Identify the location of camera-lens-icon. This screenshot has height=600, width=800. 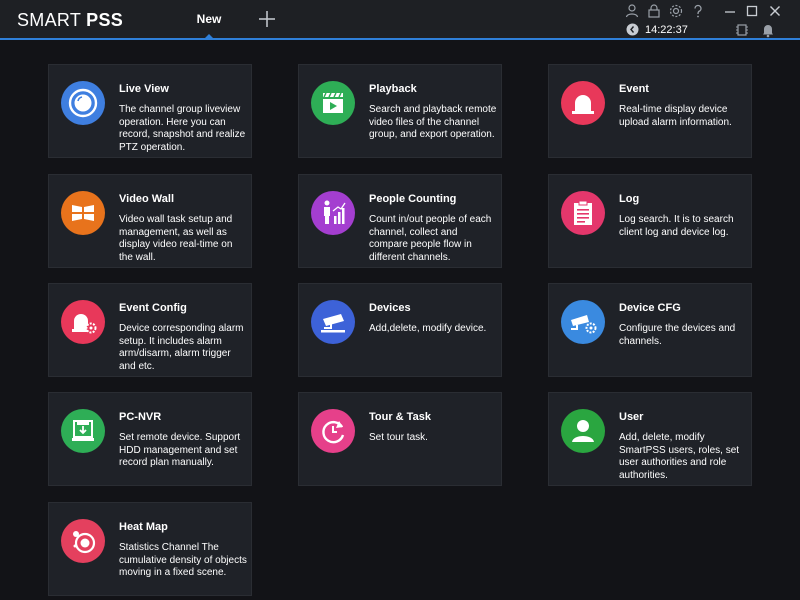
(83, 103).